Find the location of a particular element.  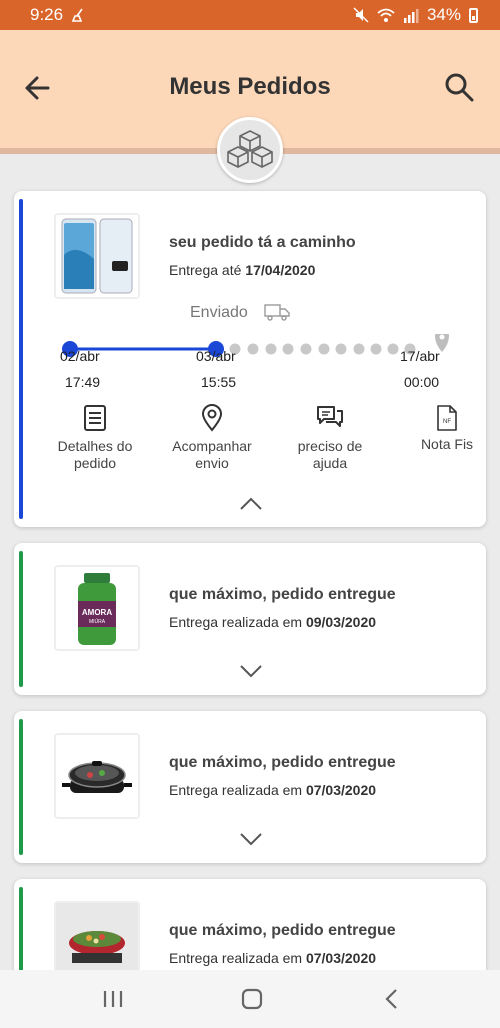

invoice-button: NF Nota Fis is located at coordinates (439, 428).